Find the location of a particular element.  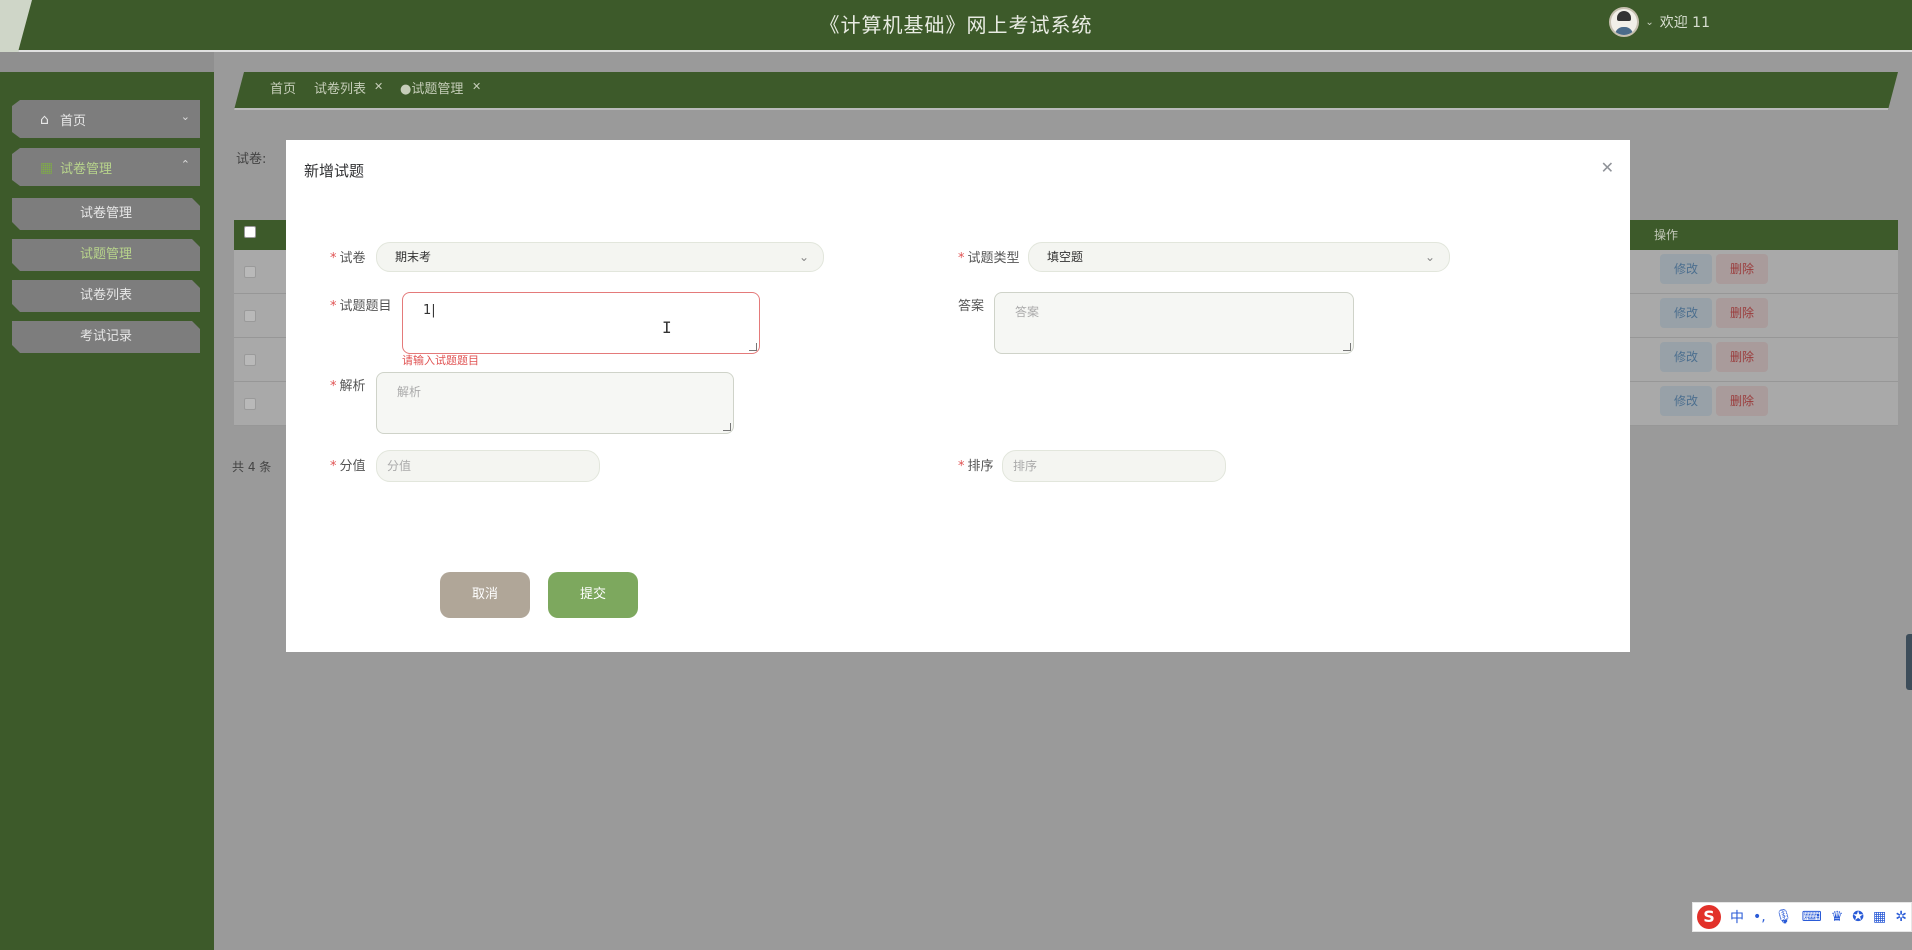

score-input: 分值 is located at coordinates (488, 466).